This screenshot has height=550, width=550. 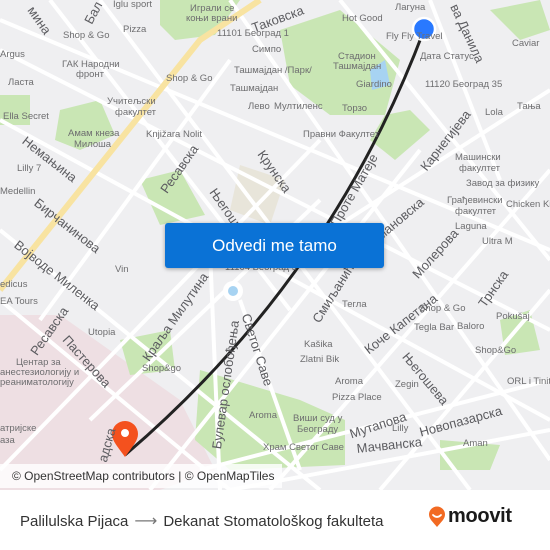 I want to click on place-zegin: Zegin, so click(x=407, y=384).